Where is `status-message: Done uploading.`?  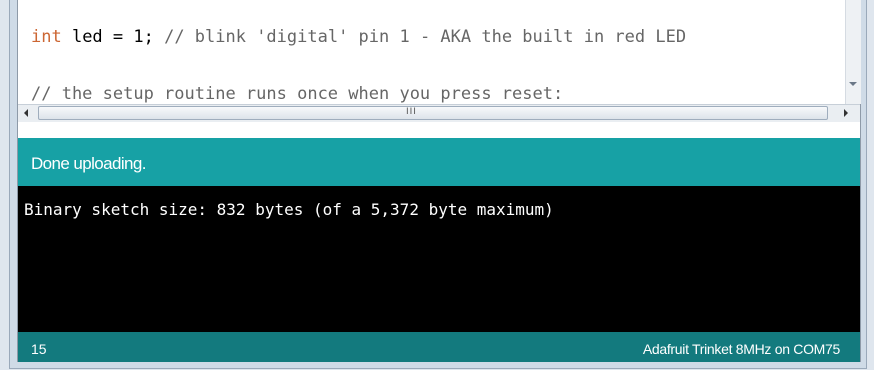 status-message: Done uploading. is located at coordinates (88, 163).